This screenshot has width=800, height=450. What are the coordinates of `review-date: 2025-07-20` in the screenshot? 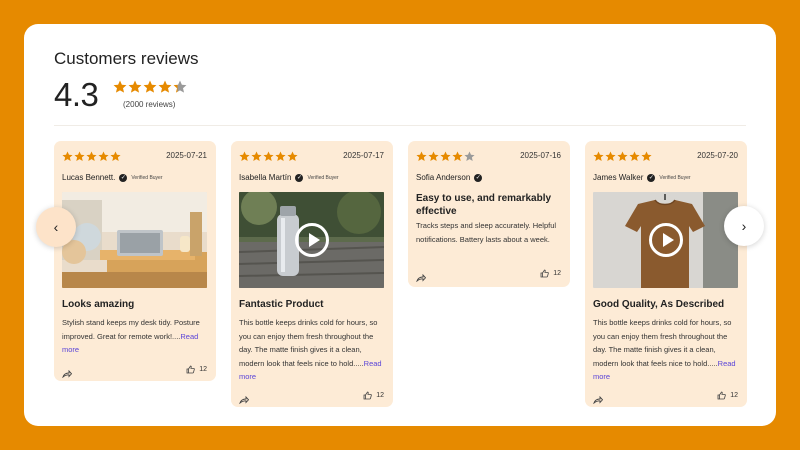 It's located at (717, 155).